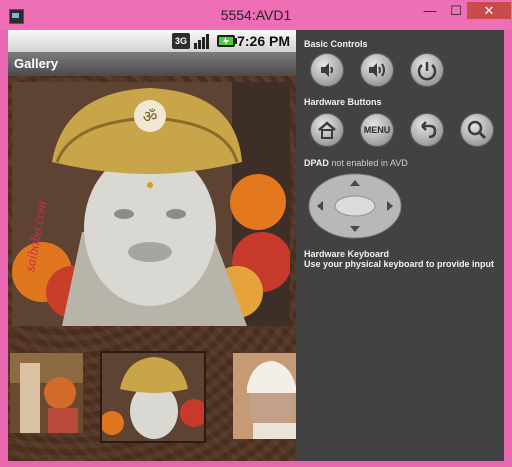 This screenshot has width=512, height=467. I want to click on volume-up-button, so click(377, 70).